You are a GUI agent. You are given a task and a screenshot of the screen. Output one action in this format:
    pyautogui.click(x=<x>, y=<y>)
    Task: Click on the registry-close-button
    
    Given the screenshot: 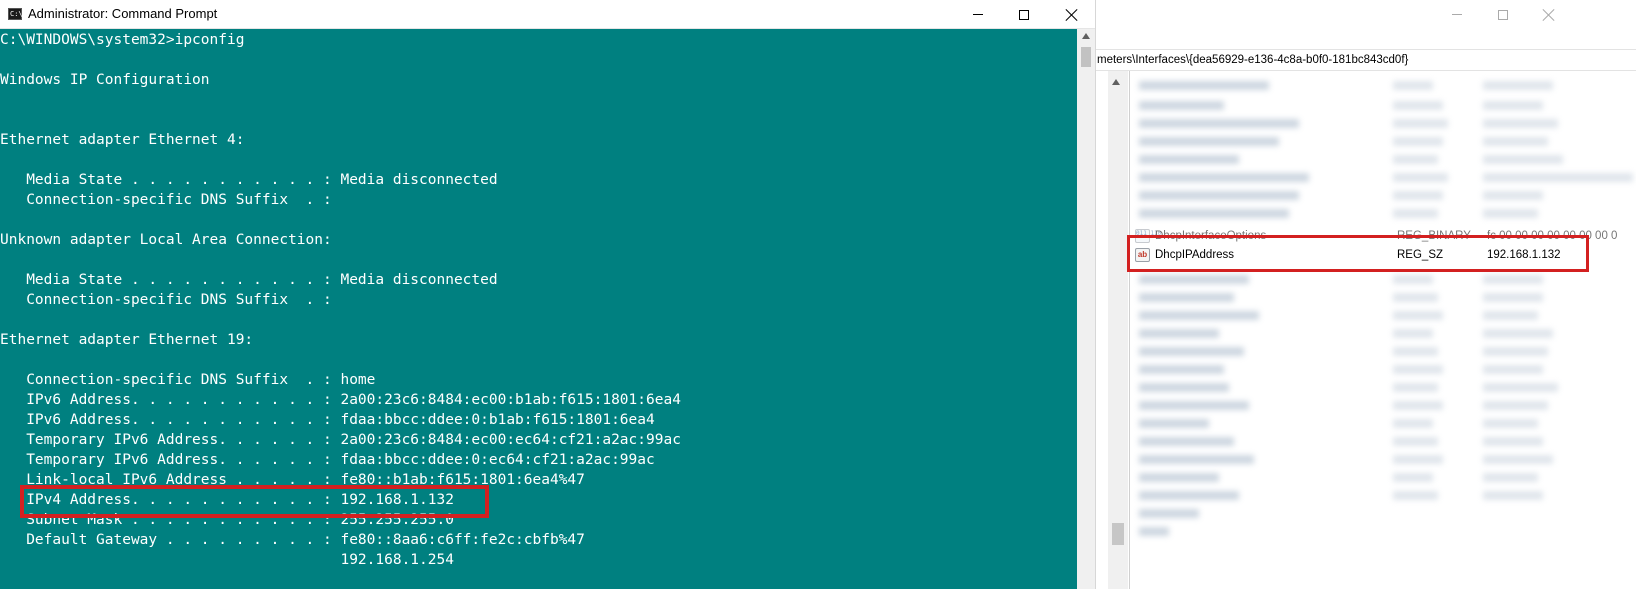 What is the action you would take?
    pyautogui.click(x=1549, y=14)
    